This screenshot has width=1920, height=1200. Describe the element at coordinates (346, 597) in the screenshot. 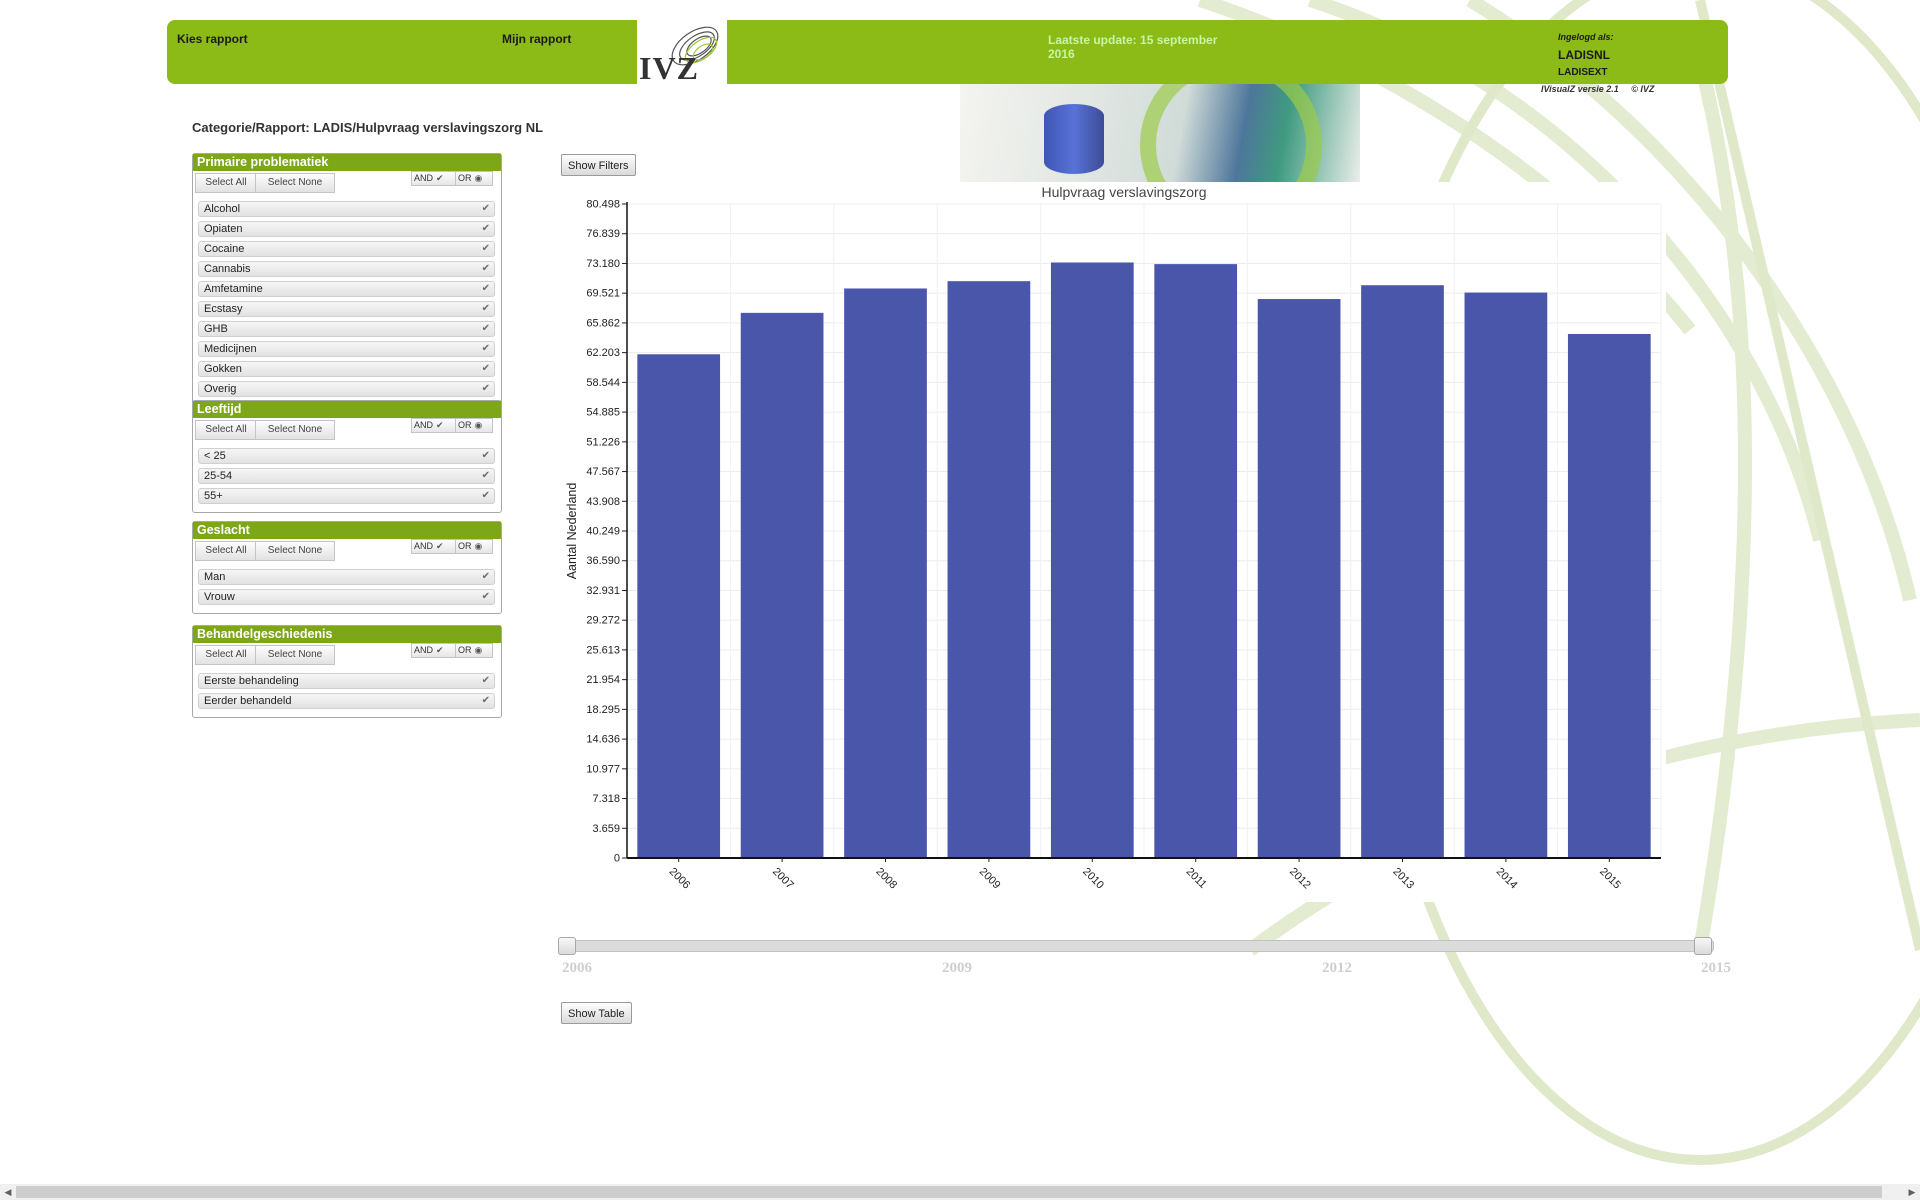

I see `filter-item: Vrouw ✔` at that location.